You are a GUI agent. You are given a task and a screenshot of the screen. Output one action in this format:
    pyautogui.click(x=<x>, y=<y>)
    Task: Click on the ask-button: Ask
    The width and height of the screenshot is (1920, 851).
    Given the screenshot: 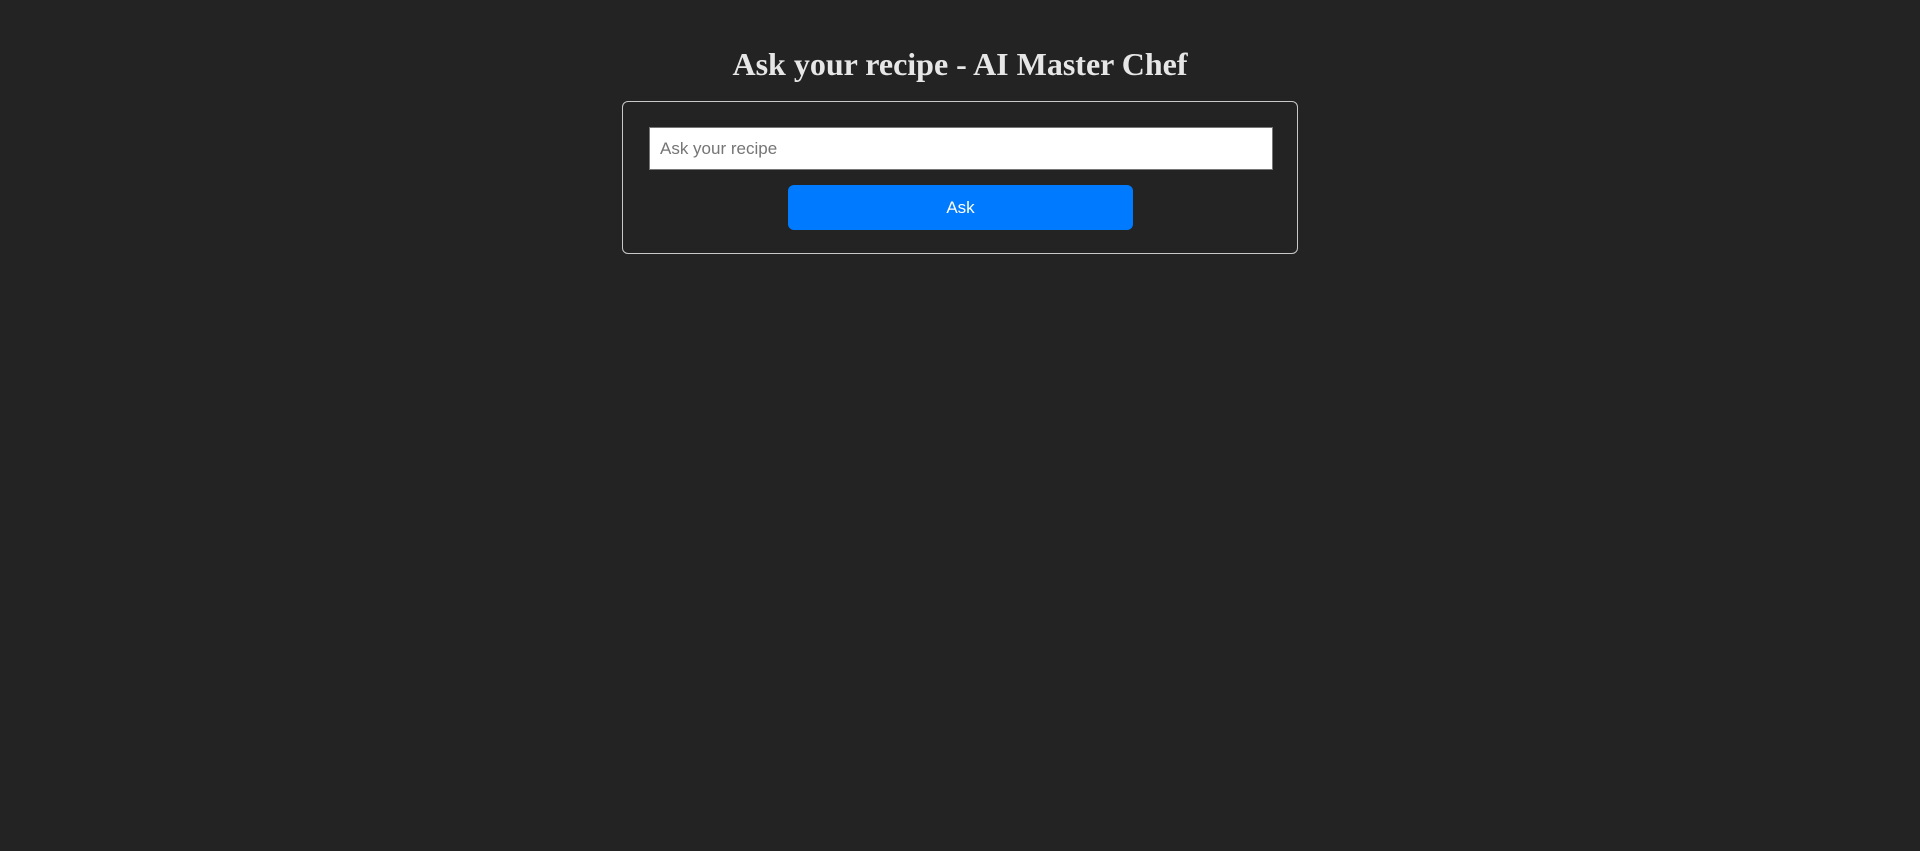 What is the action you would take?
    pyautogui.click(x=960, y=207)
    